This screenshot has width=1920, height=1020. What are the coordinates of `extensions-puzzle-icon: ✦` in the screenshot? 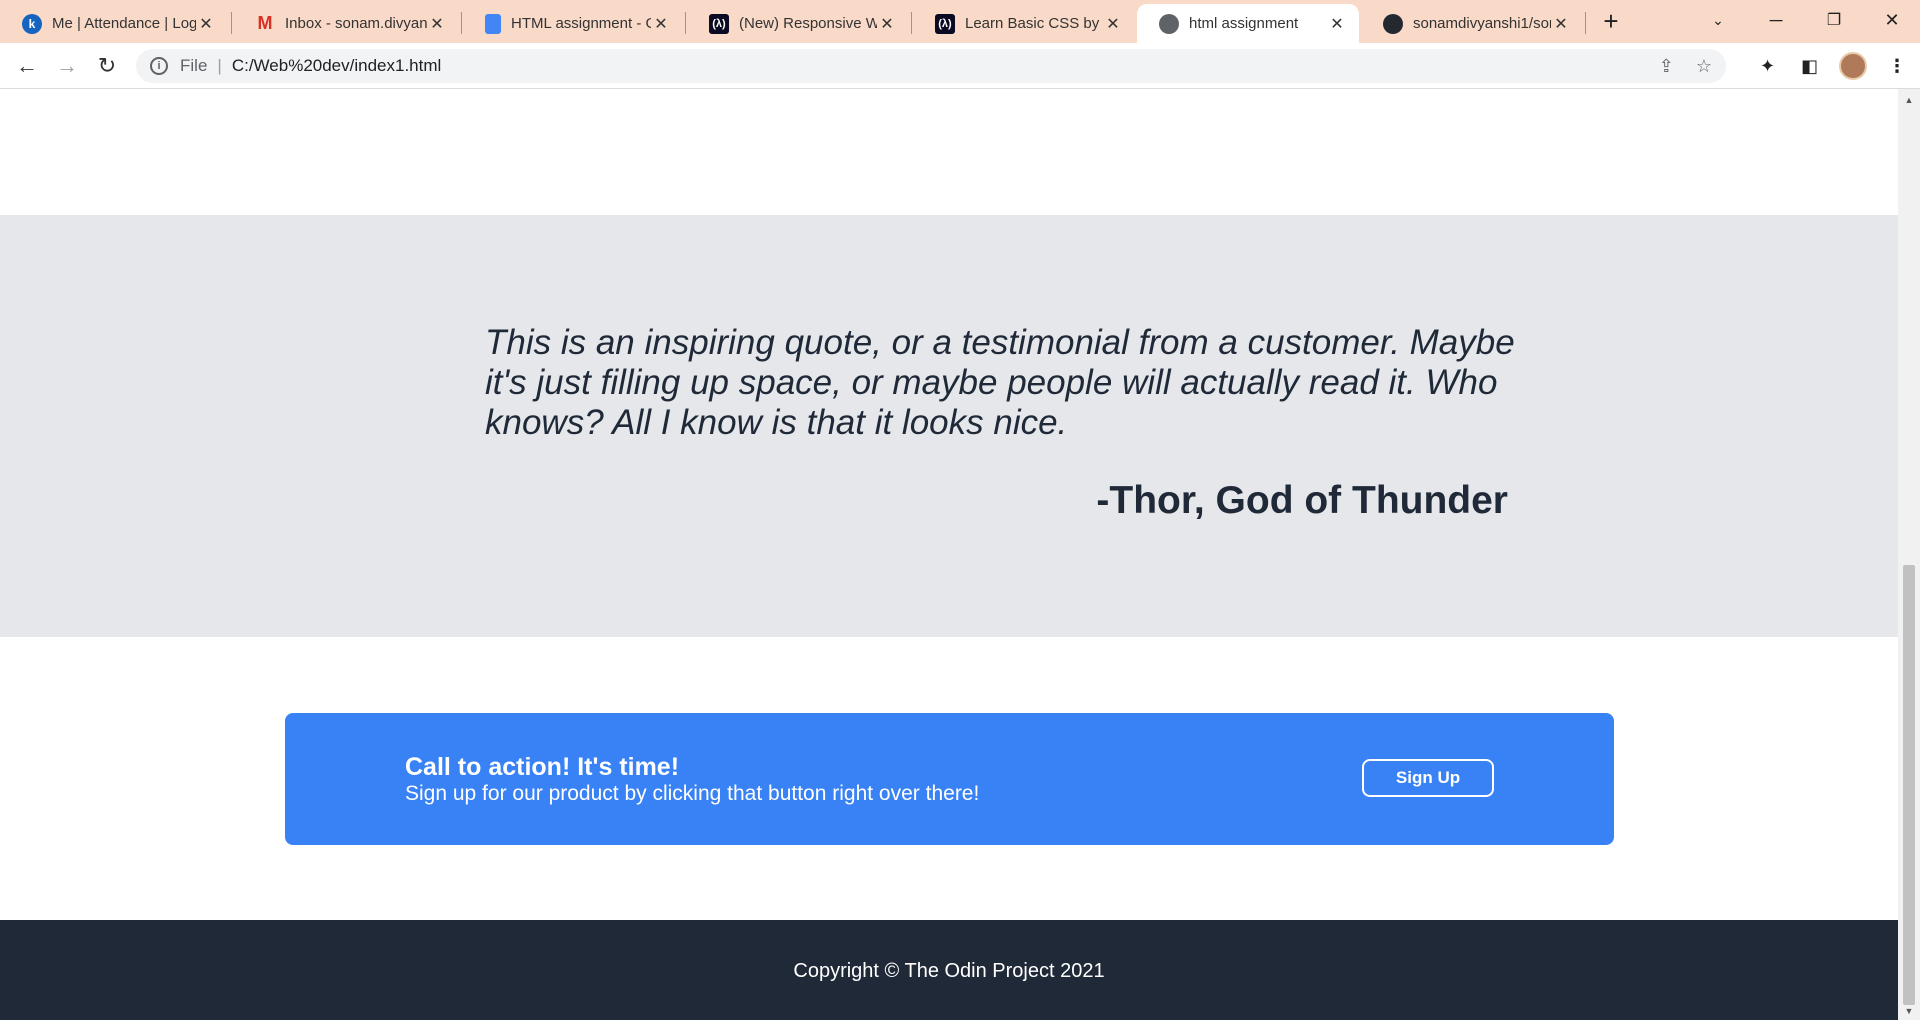 It's located at (1767, 66).